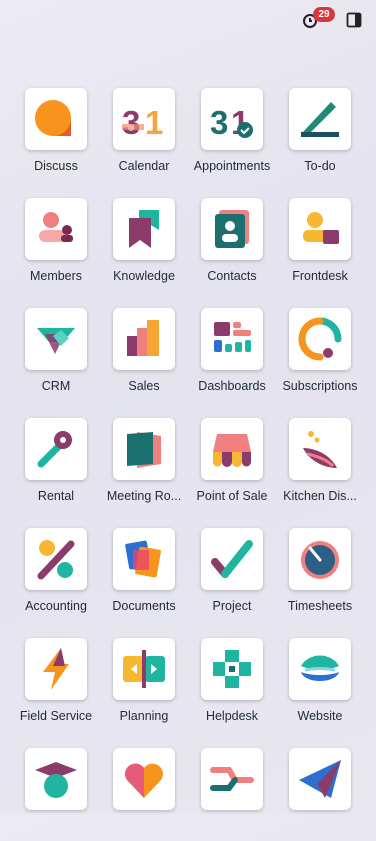 The height and width of the screenshot is (841, 376). What do you see at coordinates (232, 450) in the screenshot?
I see `point-of-sale-icon` at bounding box center [232, 450].